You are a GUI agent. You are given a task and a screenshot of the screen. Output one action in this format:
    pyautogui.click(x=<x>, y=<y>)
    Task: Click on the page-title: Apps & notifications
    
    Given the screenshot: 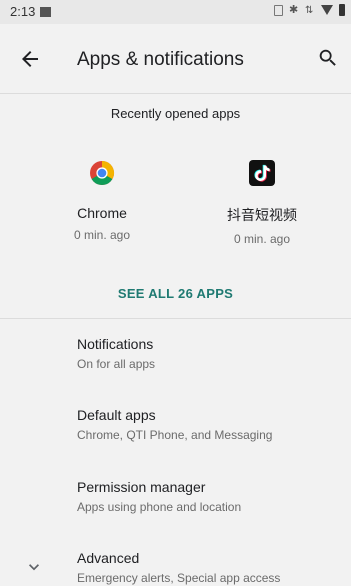 What is the action you would take?
    pyautogui.click(x=160, y=59)
    